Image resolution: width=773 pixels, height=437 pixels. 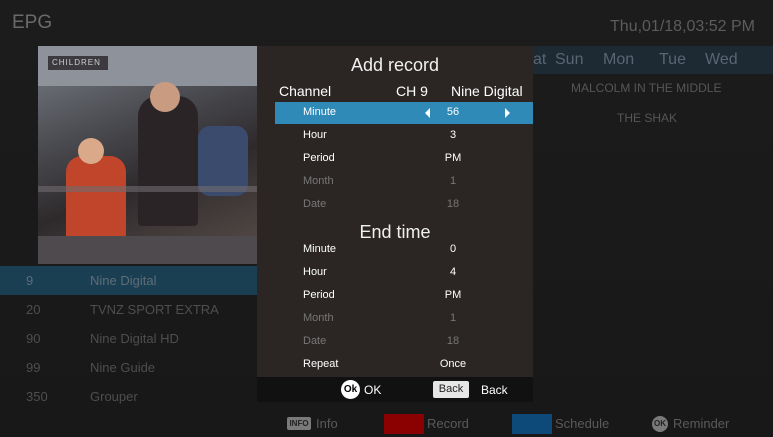 What do you see at coordinates (453, 364) in the screenshot?
I see `field-value: Once` at bounding box center [453, 364].